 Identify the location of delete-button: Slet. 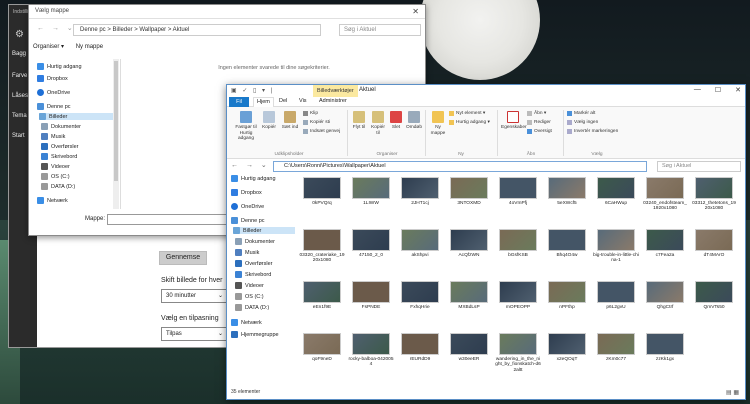
(396, 121).